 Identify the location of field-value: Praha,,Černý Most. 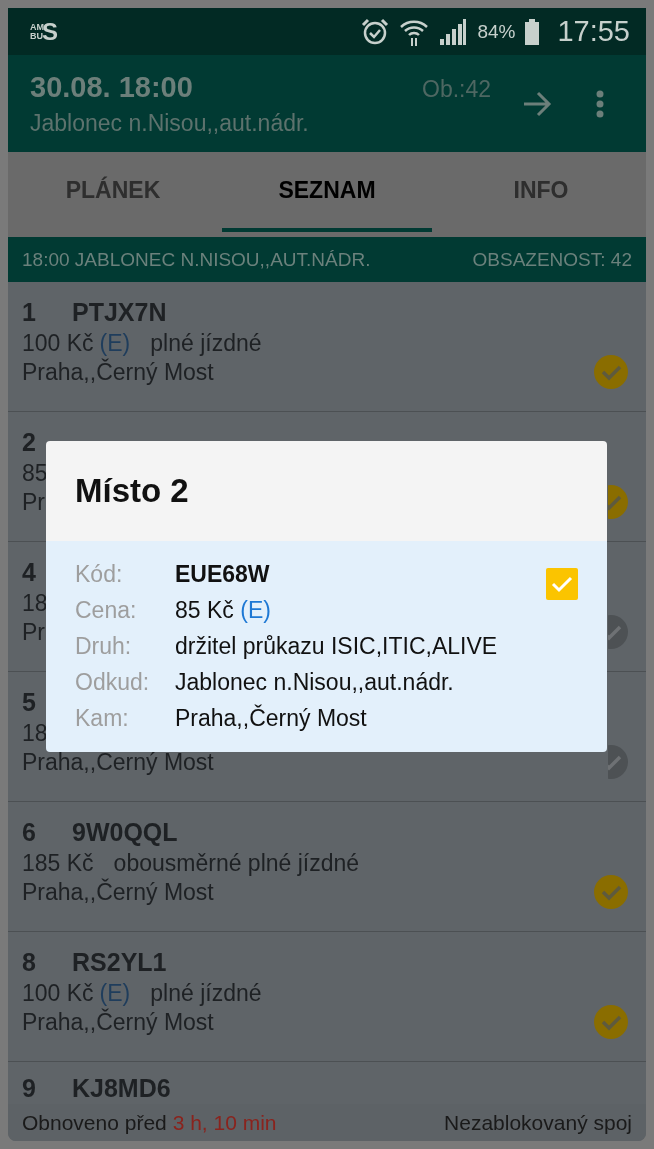
(271, 718).